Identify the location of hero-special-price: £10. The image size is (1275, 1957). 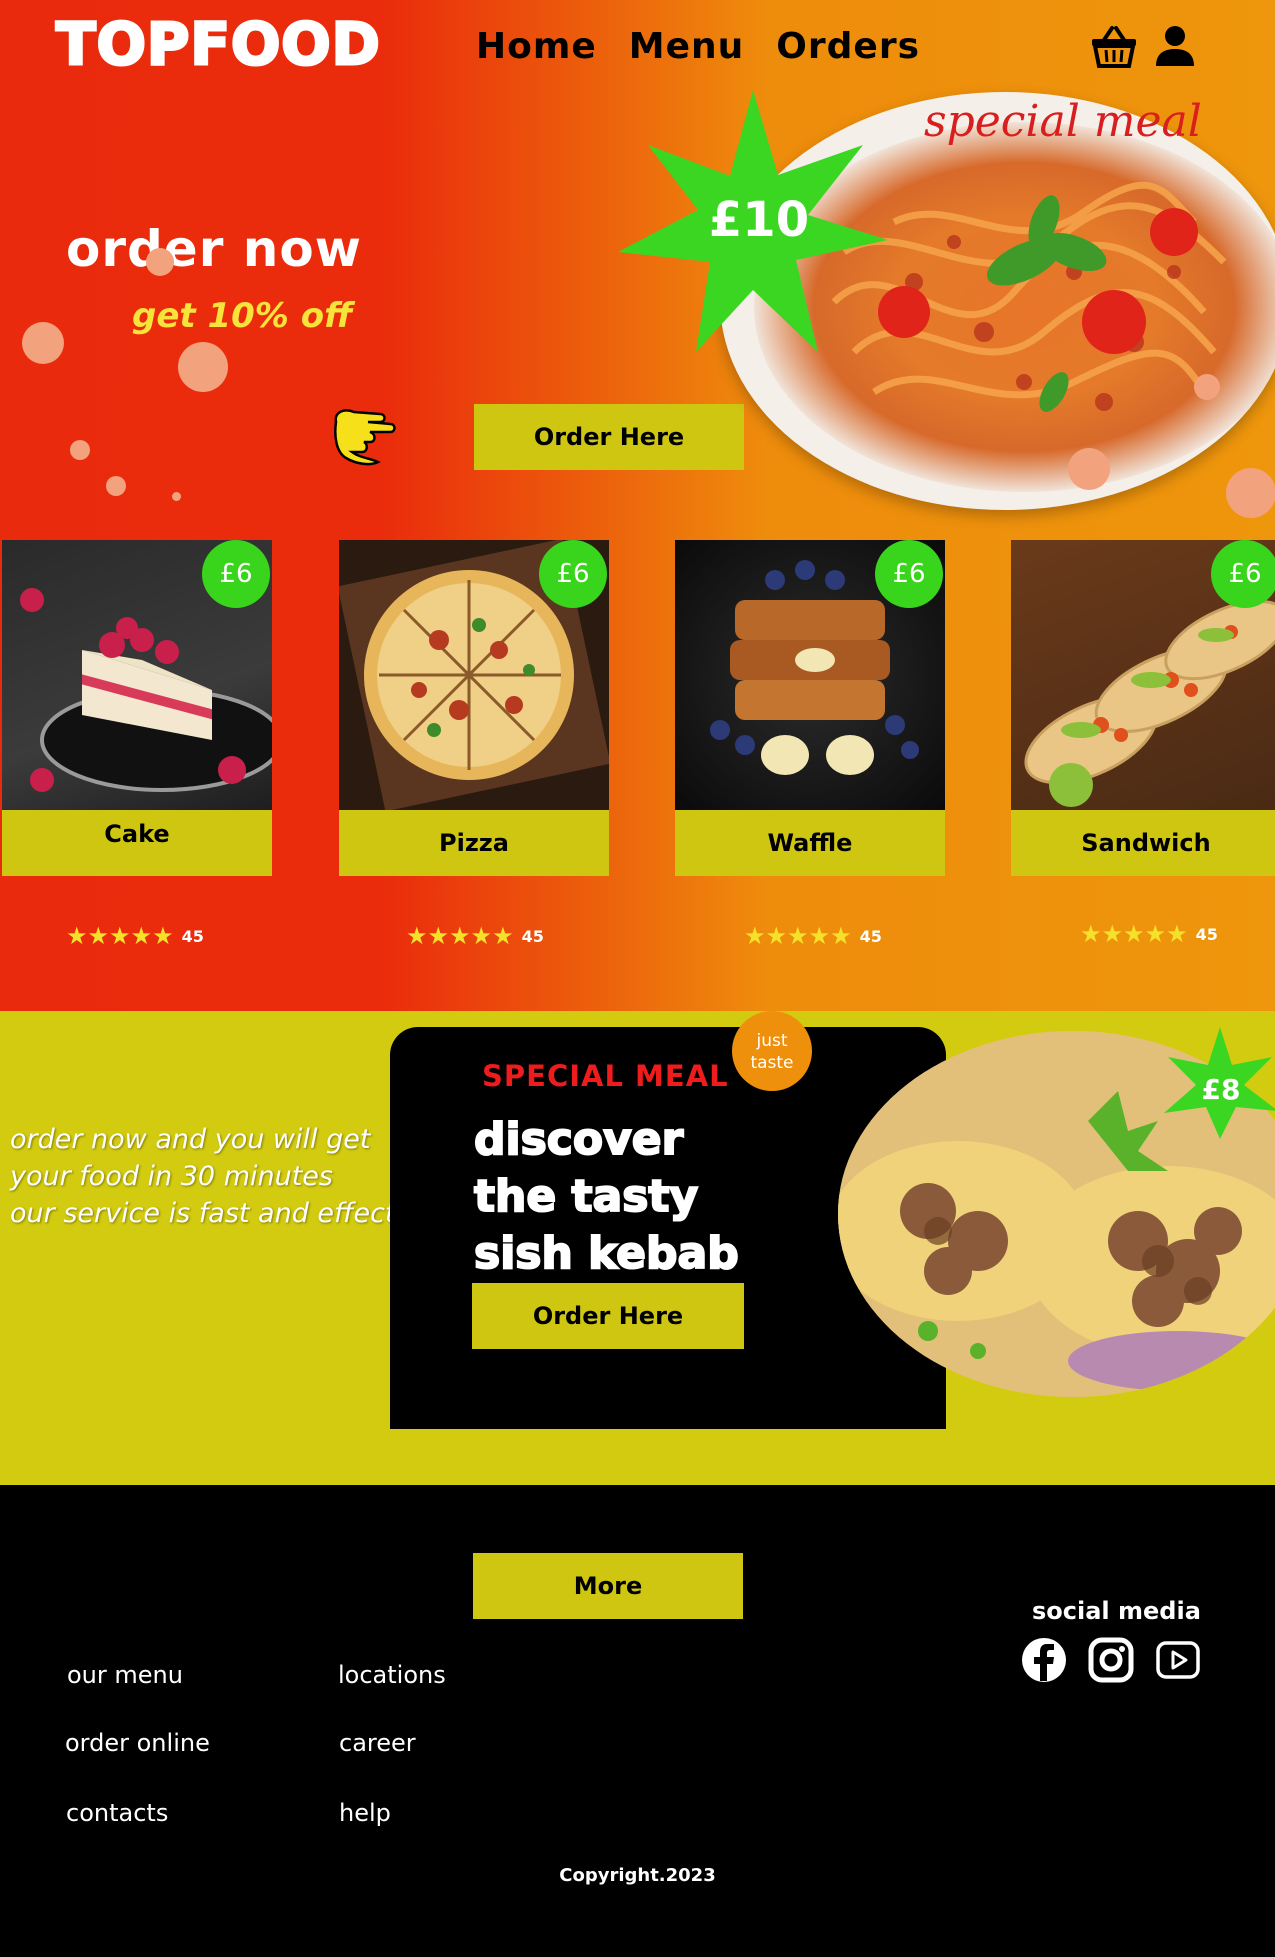
(759, 220).